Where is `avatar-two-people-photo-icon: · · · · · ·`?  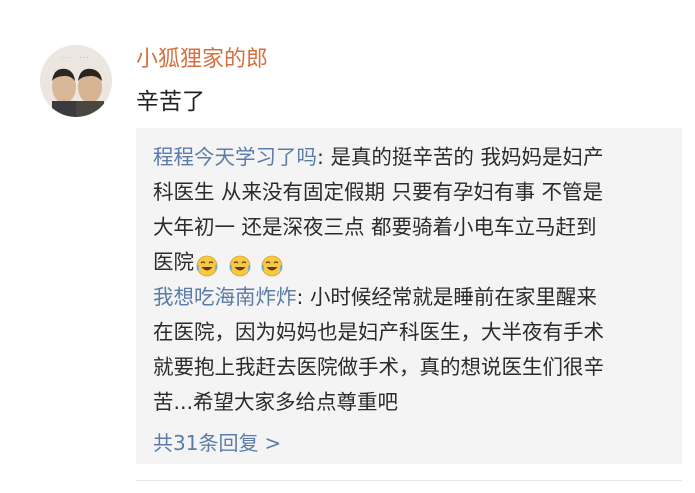
avatar-two-people-photo-icon: · · · · · · is located at coordinates (76, 81).